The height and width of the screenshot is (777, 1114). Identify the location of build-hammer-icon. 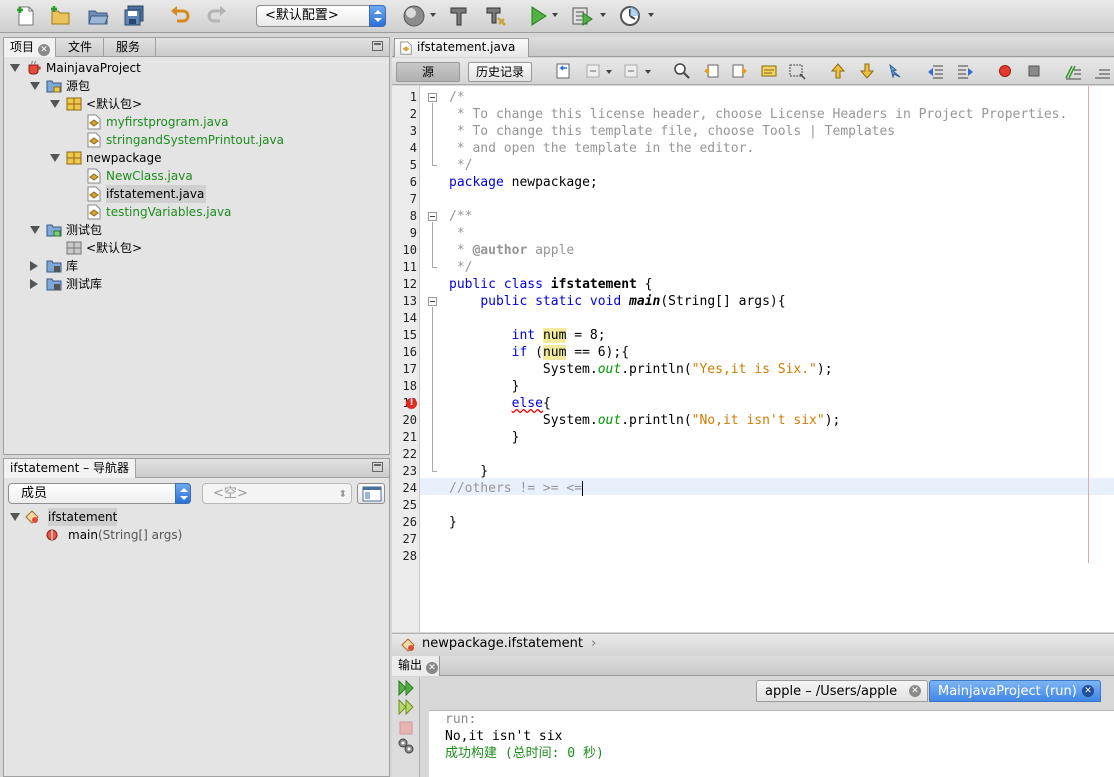
(460, 16).